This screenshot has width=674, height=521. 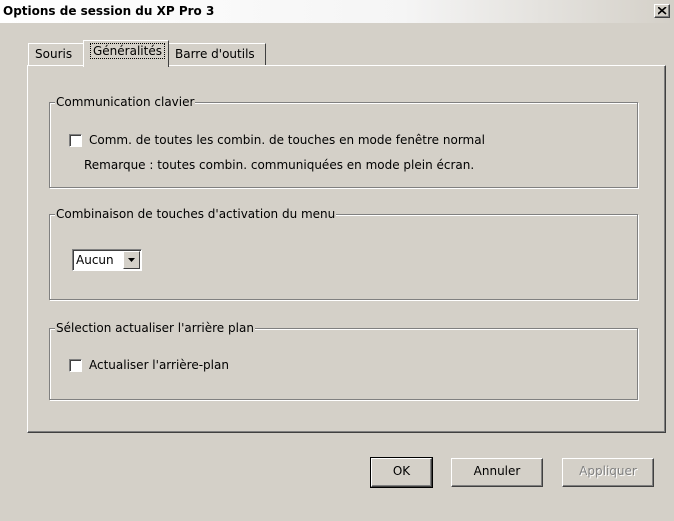 I want to click on tab-souris: Souris, so click(x=56, y=54).